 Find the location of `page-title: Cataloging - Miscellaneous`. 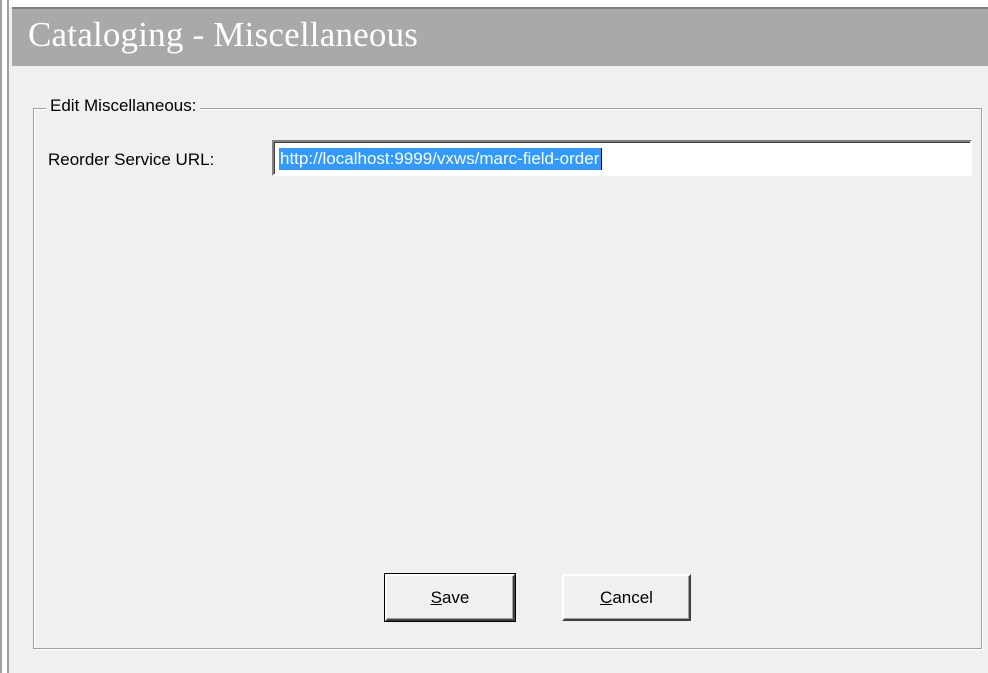

page-title: Cataloging - Miscellaneous is located at coordinates (223, 34).